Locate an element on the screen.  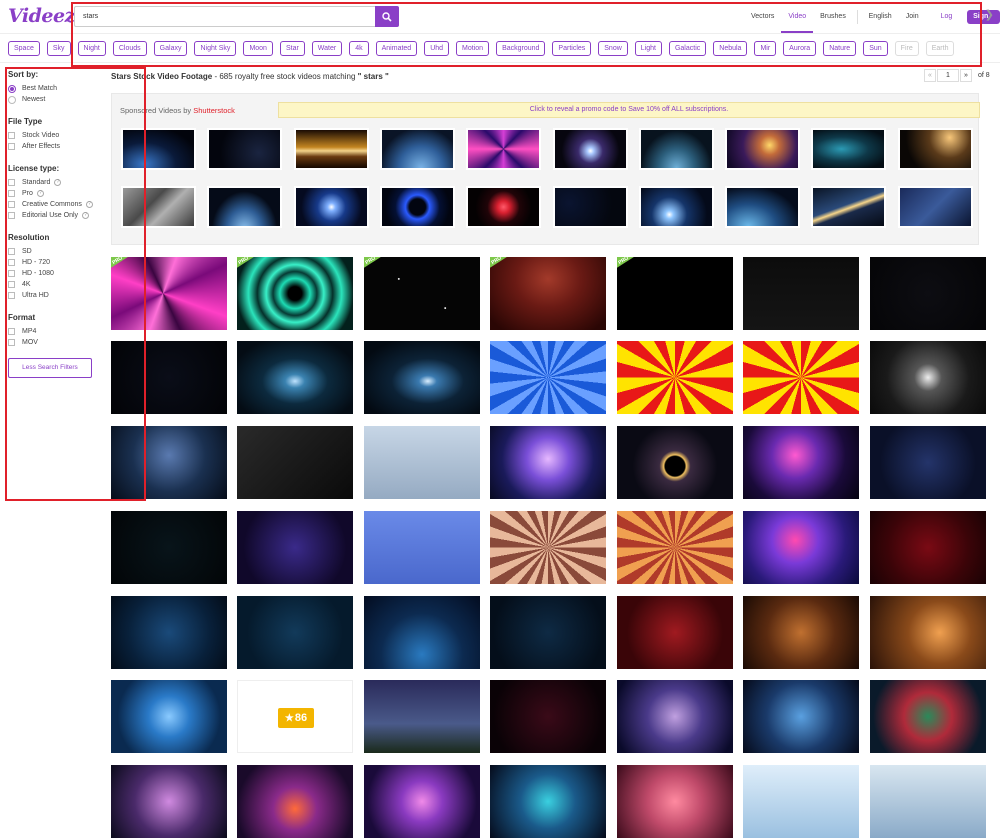
tag-moon: Moon is located at coordinates (258, 48).